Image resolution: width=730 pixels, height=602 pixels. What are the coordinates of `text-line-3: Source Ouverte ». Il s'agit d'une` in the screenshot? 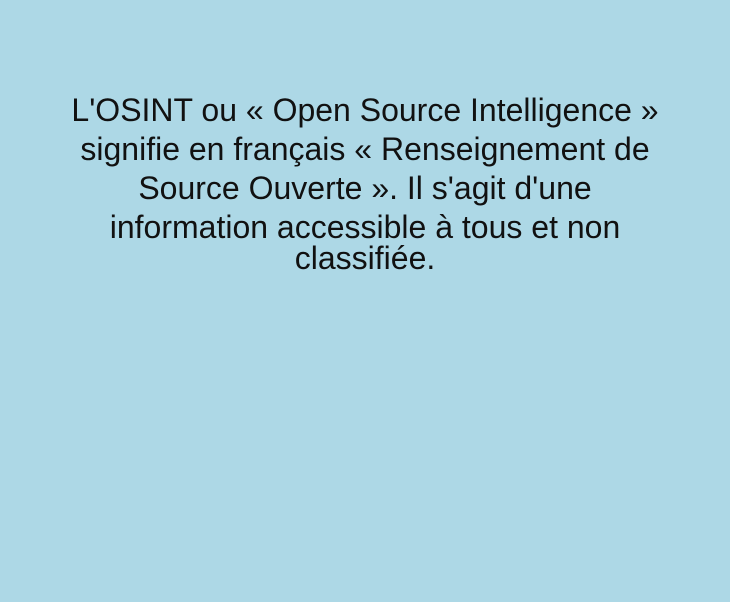 It's located at (365, 188).